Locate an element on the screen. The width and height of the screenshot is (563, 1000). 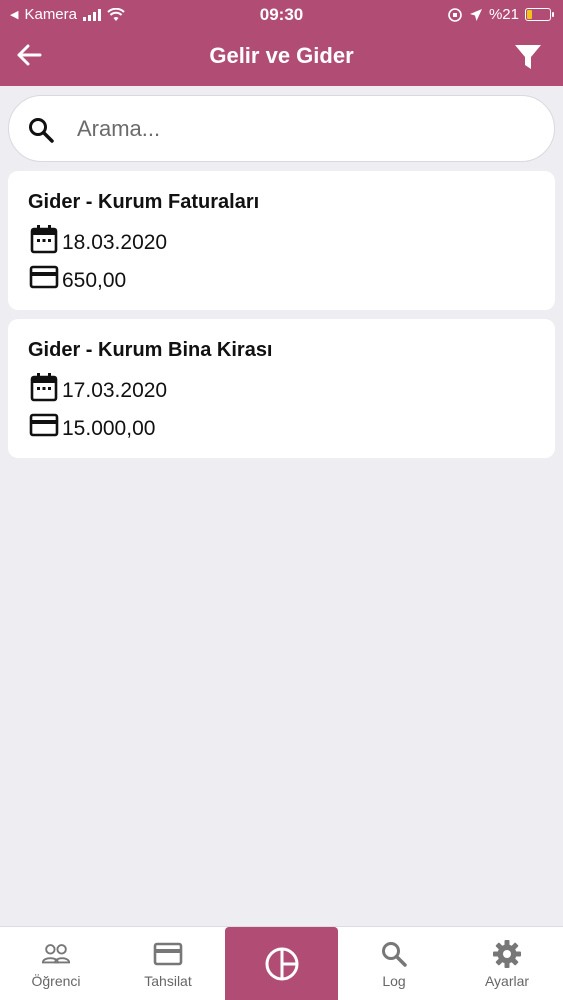
status-right: %21 is located at coordinates (500, 14).